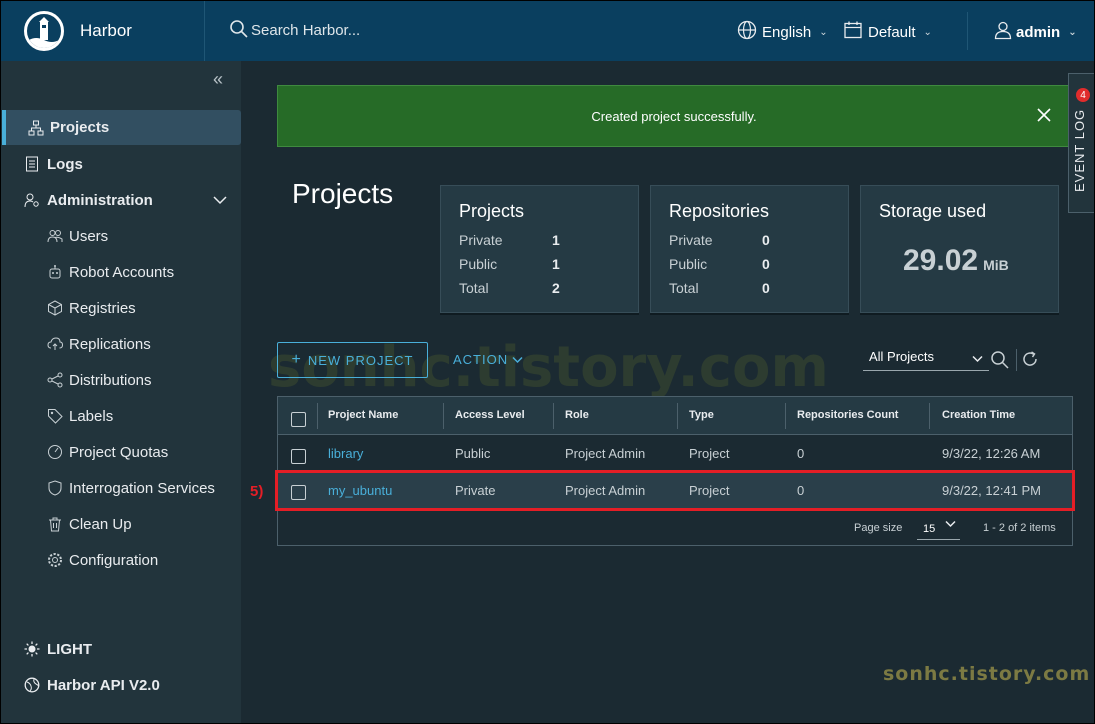 This screenshot has width=1095, height=724. What do you see at coordinates (345, 453) in the screenshot?
I see `project-name-link: library` at bounding box center [345, 453].